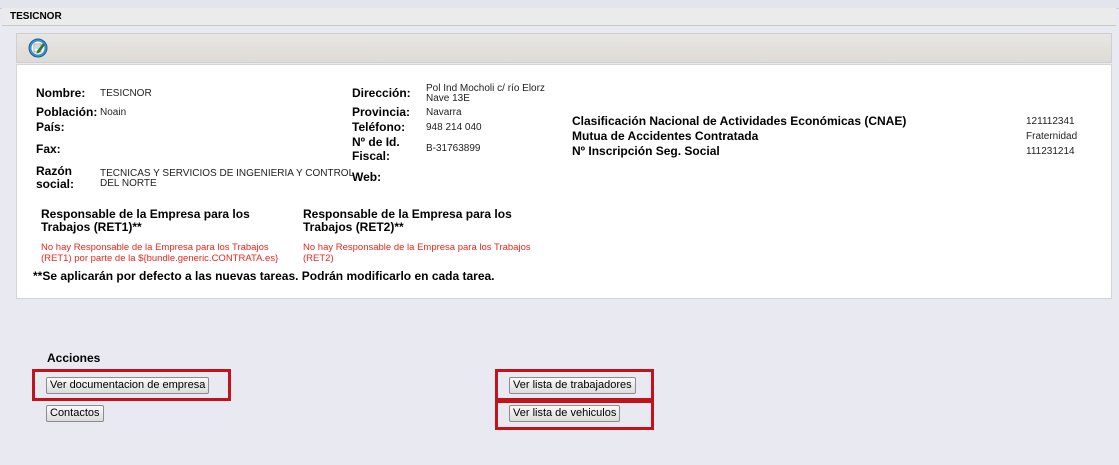  I want to click on fax-label: Fax:, so click(48, 149).